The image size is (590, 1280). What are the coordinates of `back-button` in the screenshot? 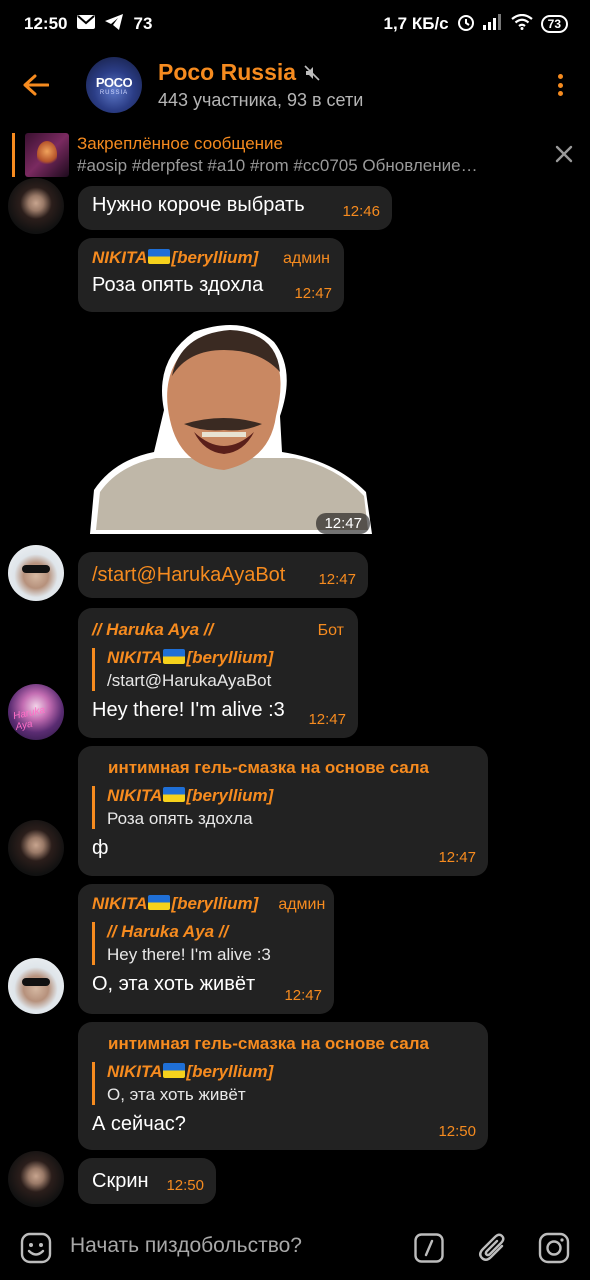 It's located at (36, 85).